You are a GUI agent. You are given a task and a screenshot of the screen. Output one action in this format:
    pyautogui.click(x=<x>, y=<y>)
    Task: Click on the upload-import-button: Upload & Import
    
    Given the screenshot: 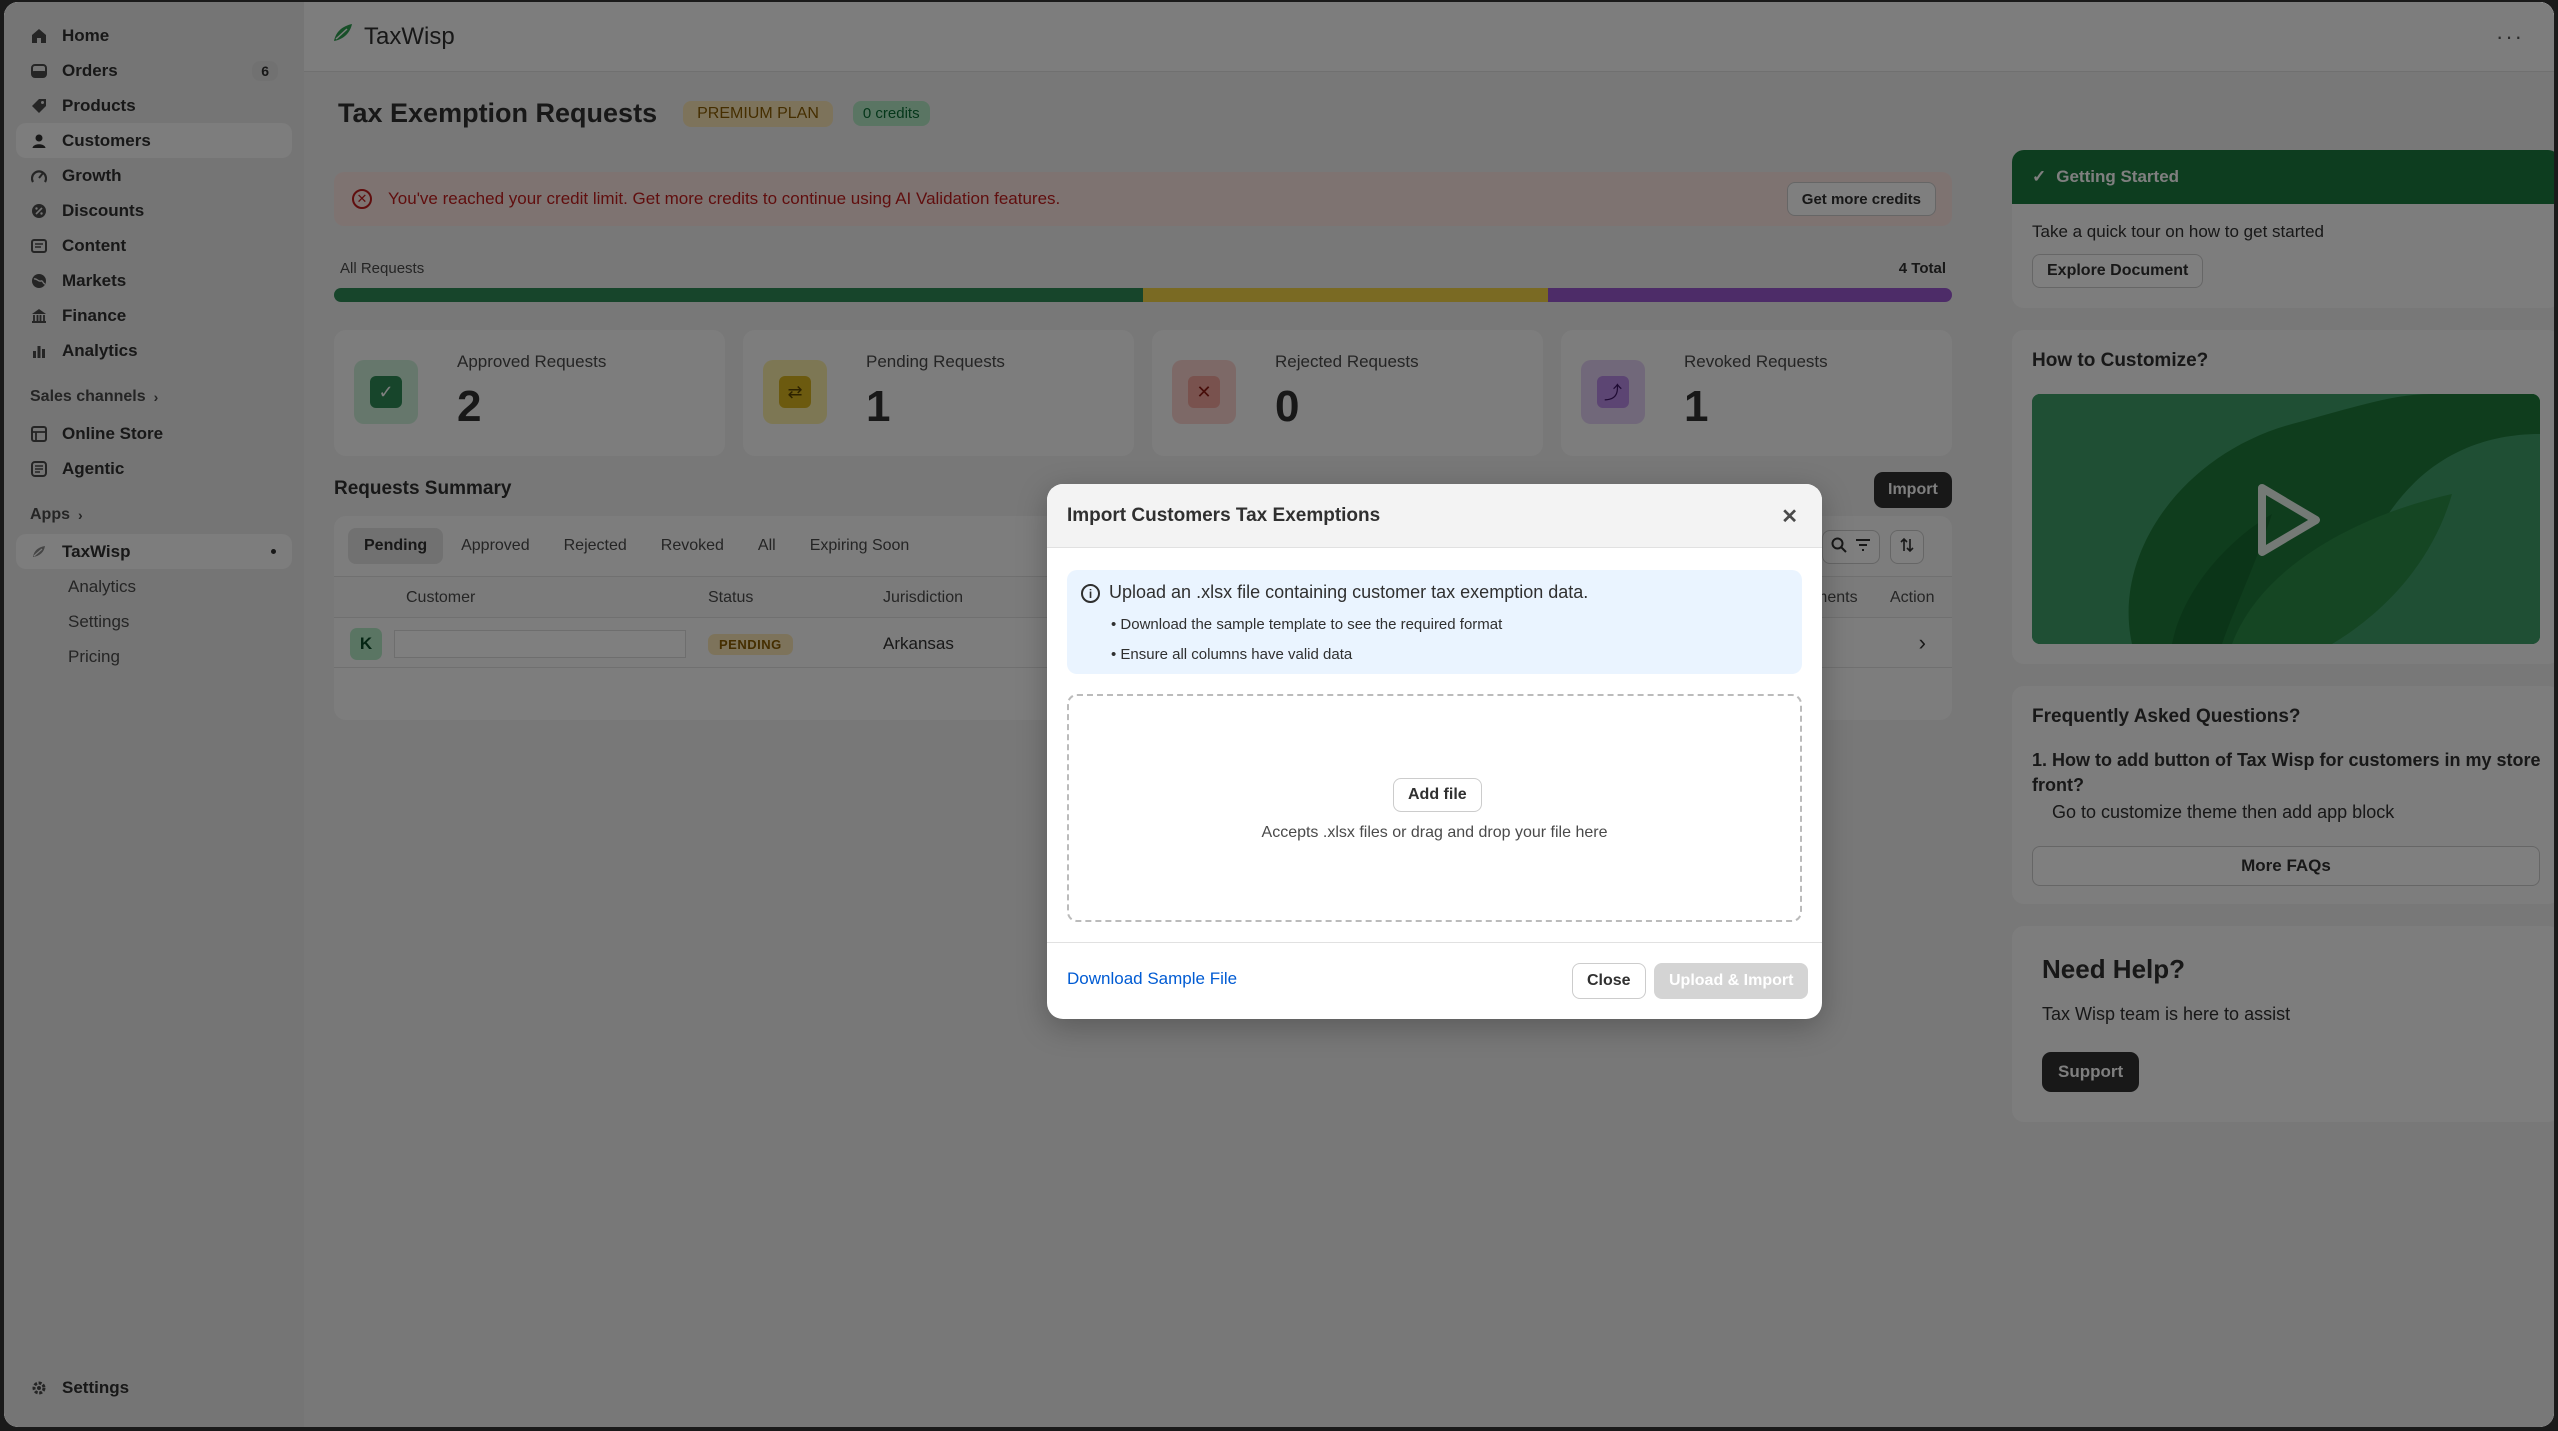 What is the action you would take?
    pyautogui.click(x=1731, y=981)
    